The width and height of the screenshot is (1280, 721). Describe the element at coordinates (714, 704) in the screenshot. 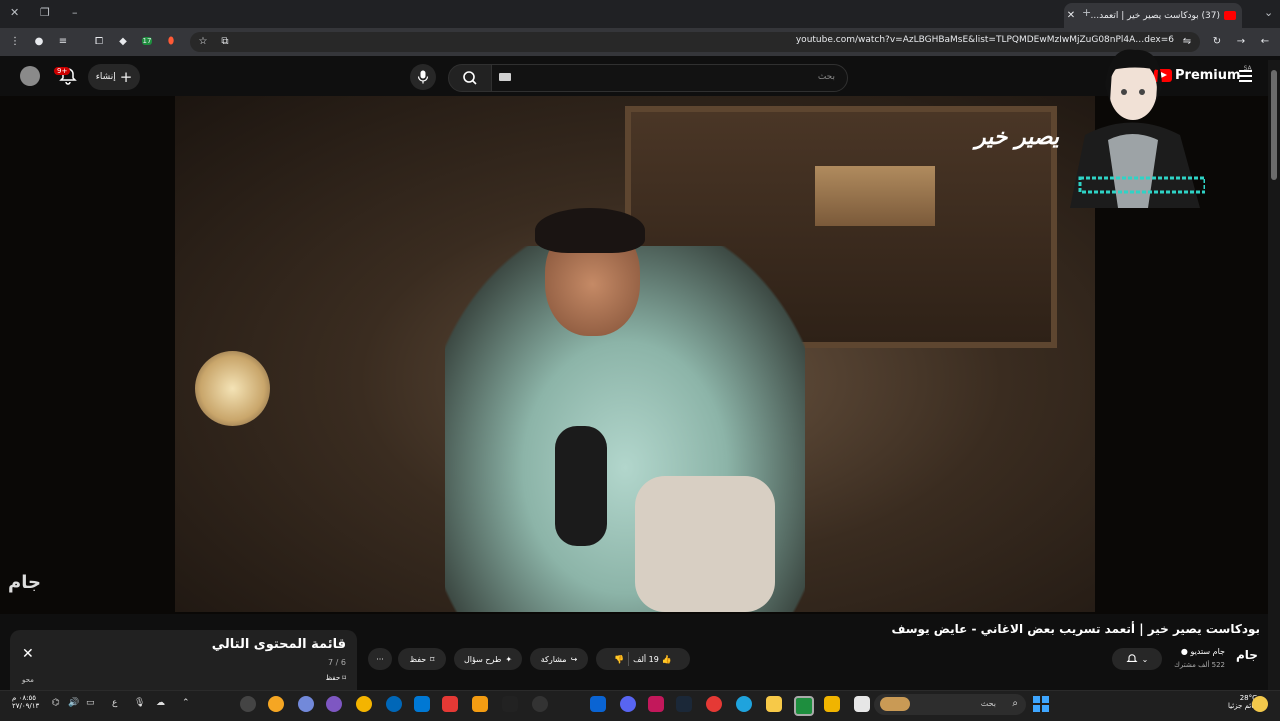

I see `chrome-icon` at that location.